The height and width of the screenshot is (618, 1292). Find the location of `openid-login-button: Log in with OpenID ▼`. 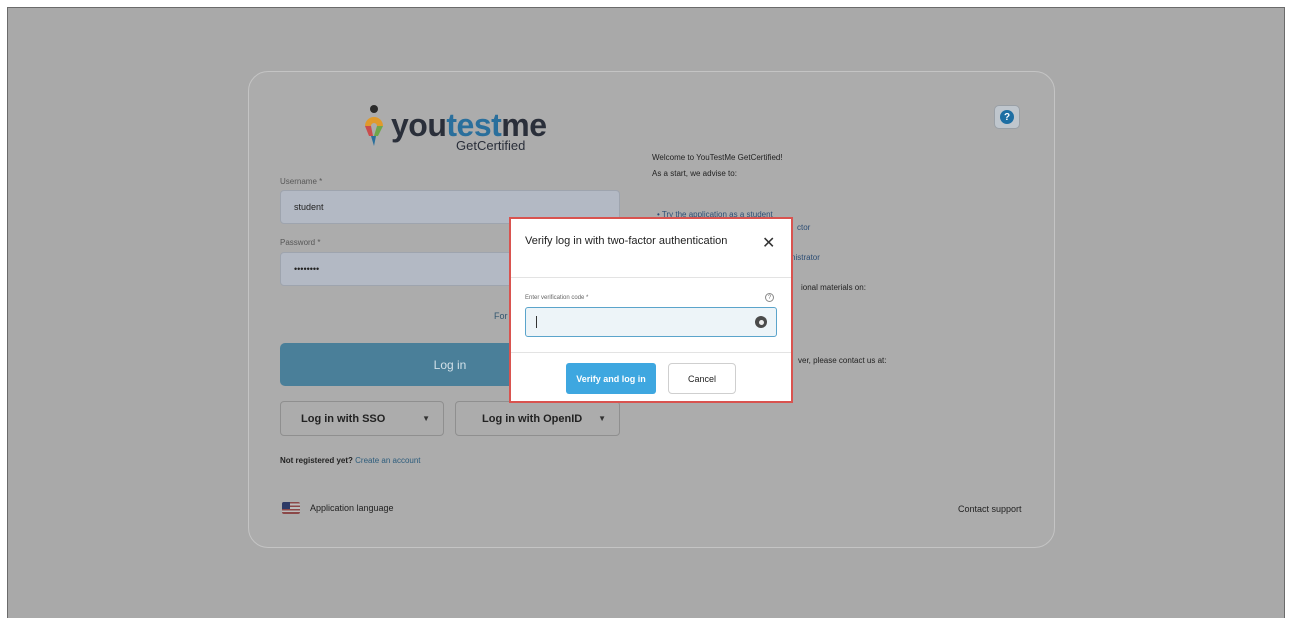

openid-login-button: Log in with OpenID ▼ is located at coordinates (537, 418).